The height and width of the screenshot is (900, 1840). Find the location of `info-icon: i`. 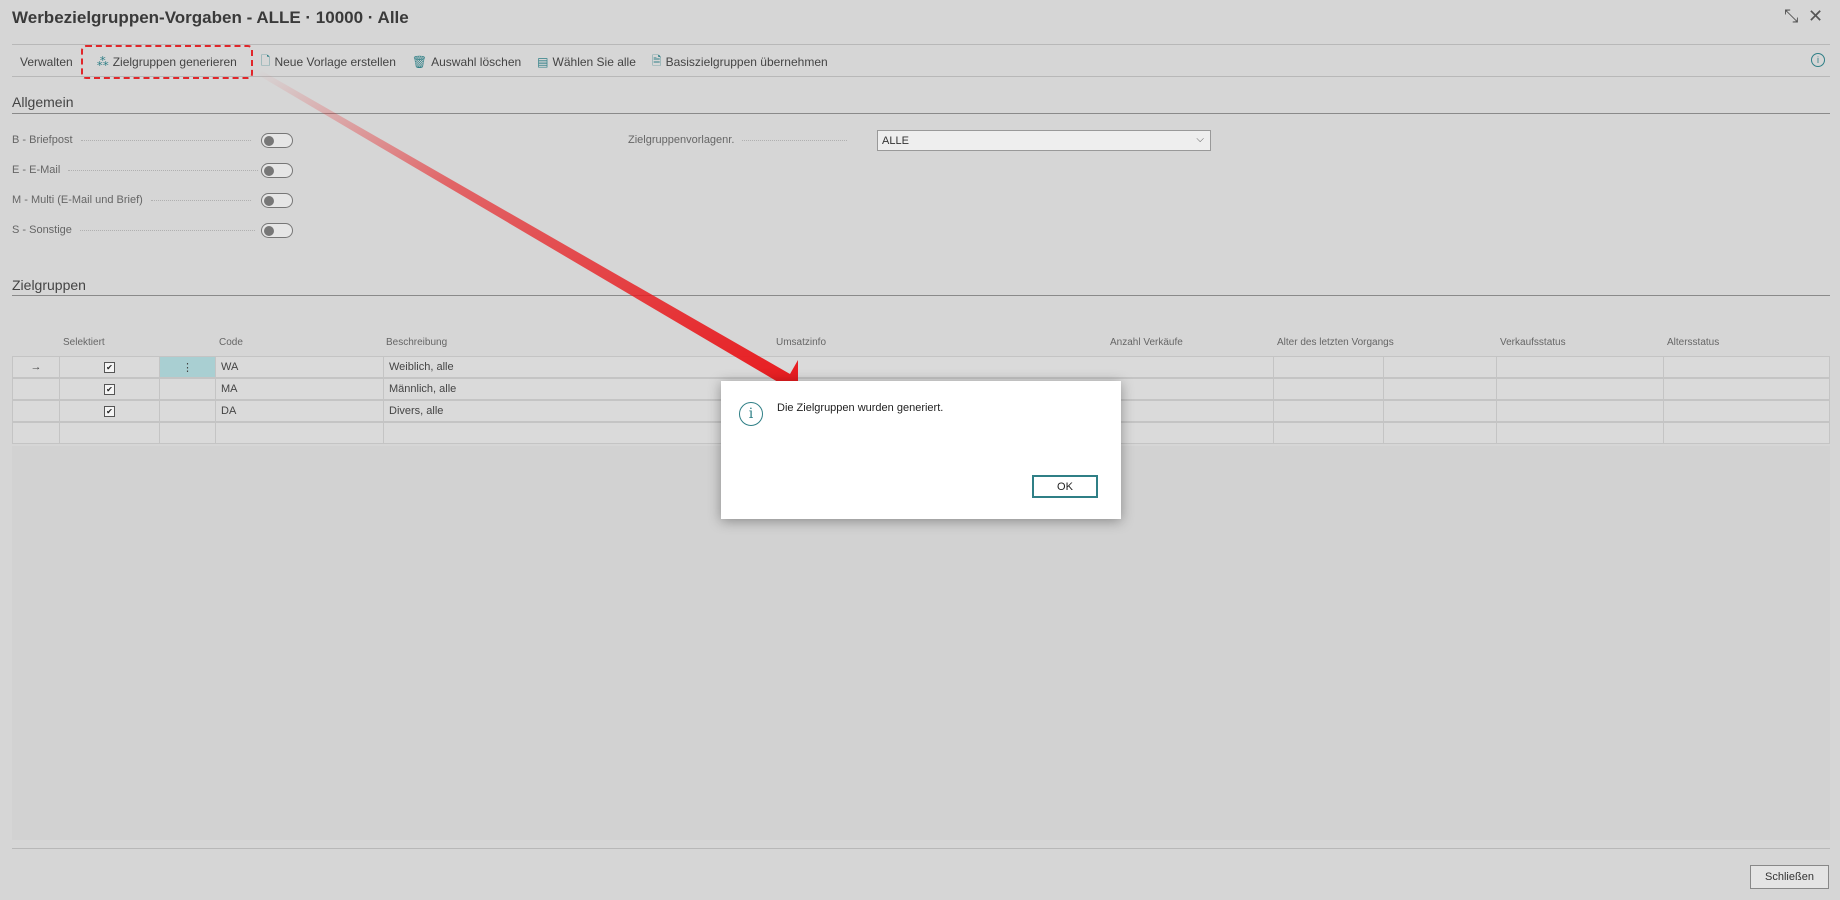

info-icon: i is located at coordinates (751, 414).